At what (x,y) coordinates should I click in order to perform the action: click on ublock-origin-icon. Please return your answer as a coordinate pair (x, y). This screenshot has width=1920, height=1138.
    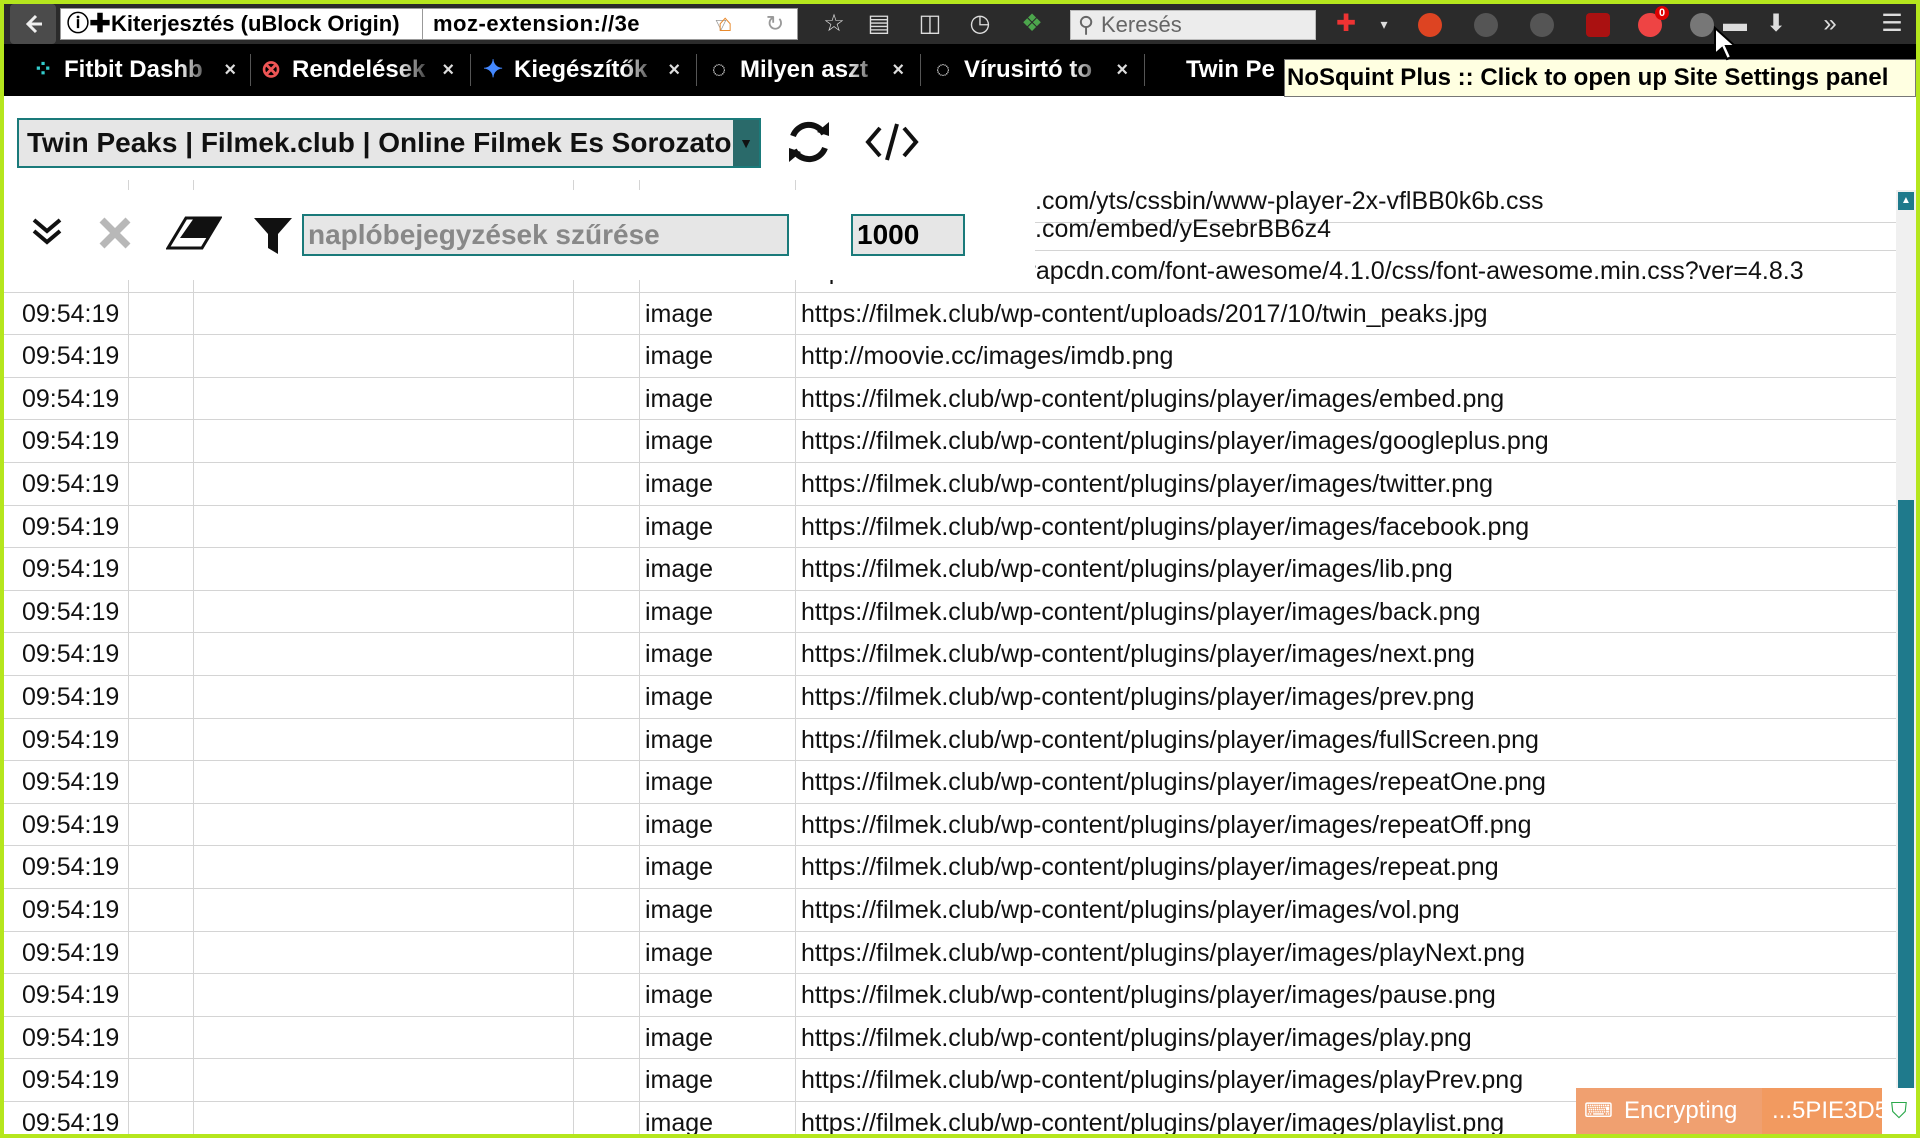
    Looking at the image, I should click on (1598, 25).